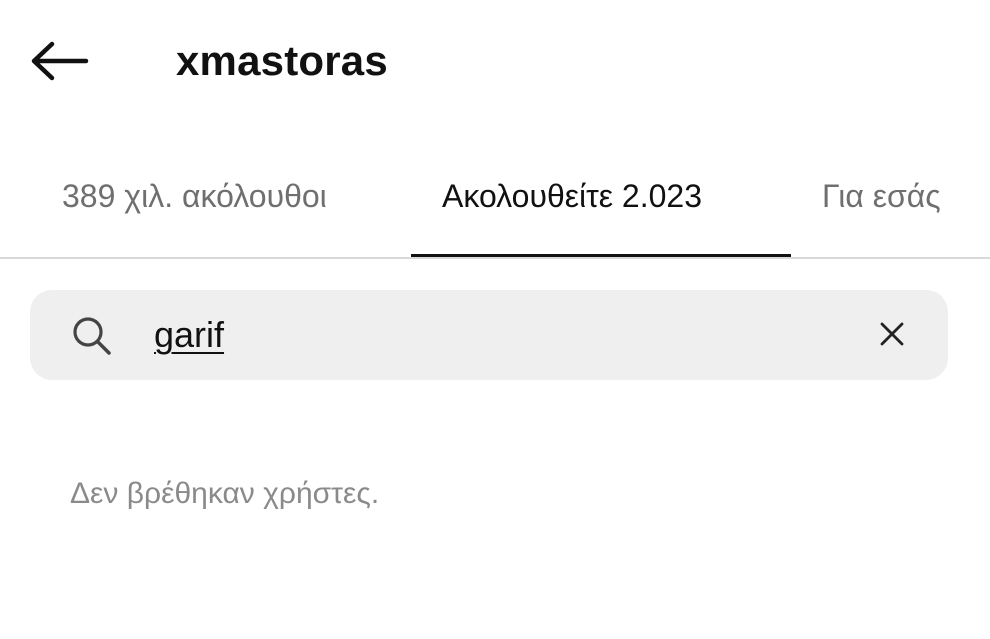  What do you see at coordinates (189, 335) in the screenshot?
I see `search-query-text: garif` at bounding box center [189, 335].